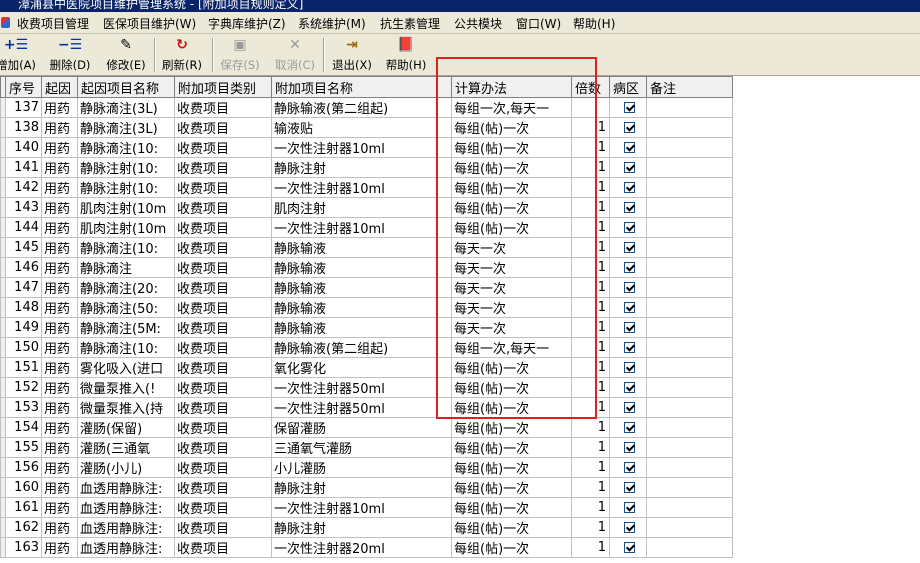  I want to click on seq-cell: 153, so click(23, 407).